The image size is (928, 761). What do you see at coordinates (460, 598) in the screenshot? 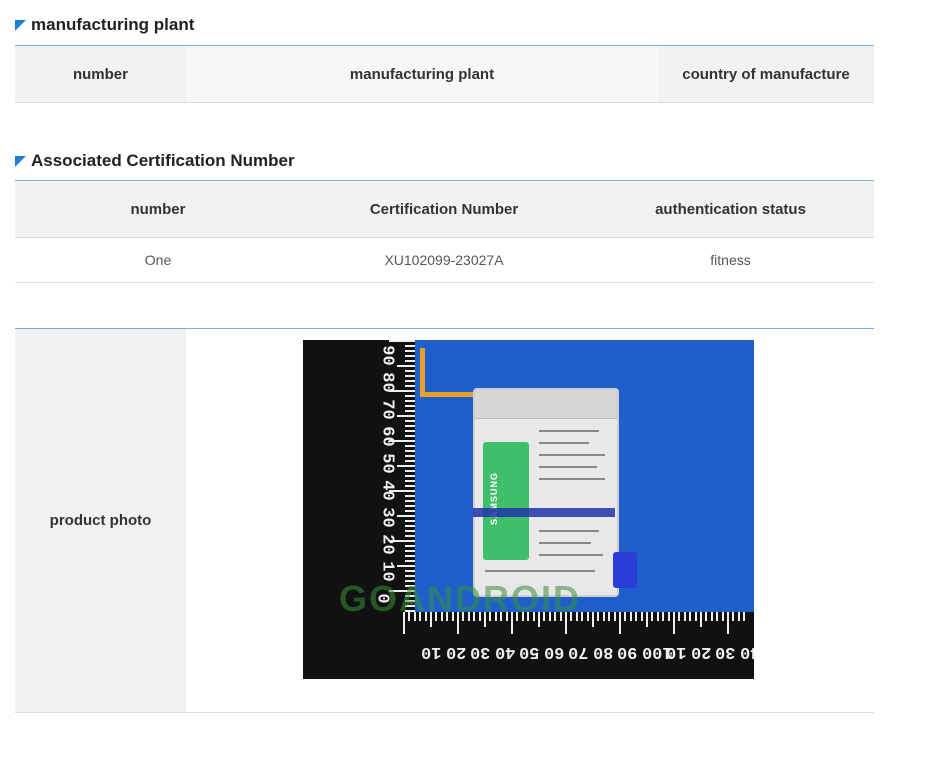
I see `watermark-text: GOANDROID` at bounding box center [460, 598].